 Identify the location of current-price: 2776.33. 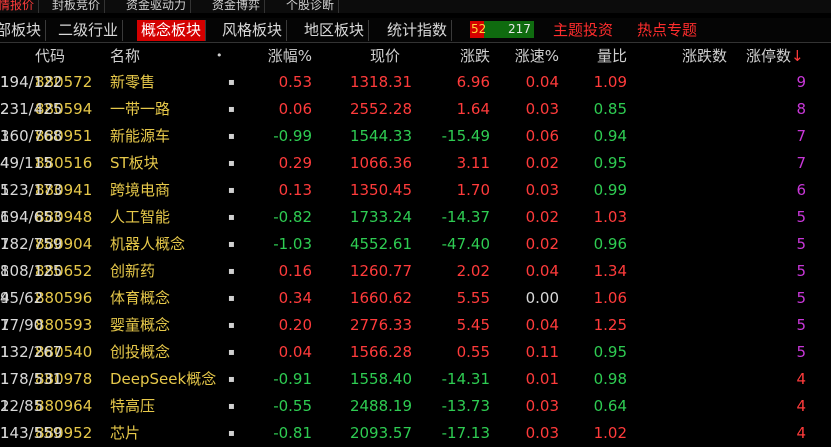
(380, 325).